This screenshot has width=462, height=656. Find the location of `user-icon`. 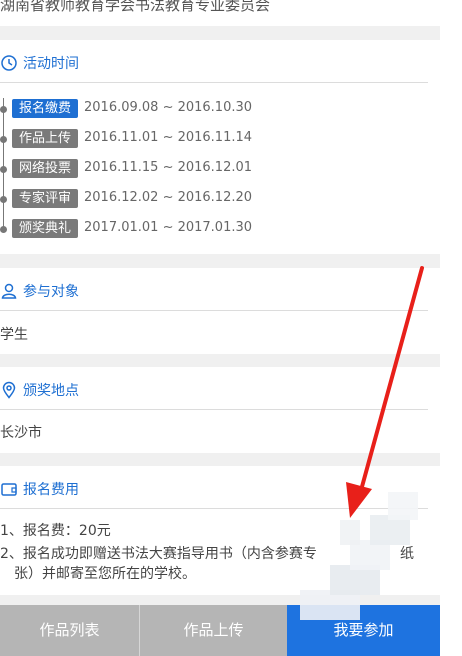

user-icon is located at coordinates (9, 291).